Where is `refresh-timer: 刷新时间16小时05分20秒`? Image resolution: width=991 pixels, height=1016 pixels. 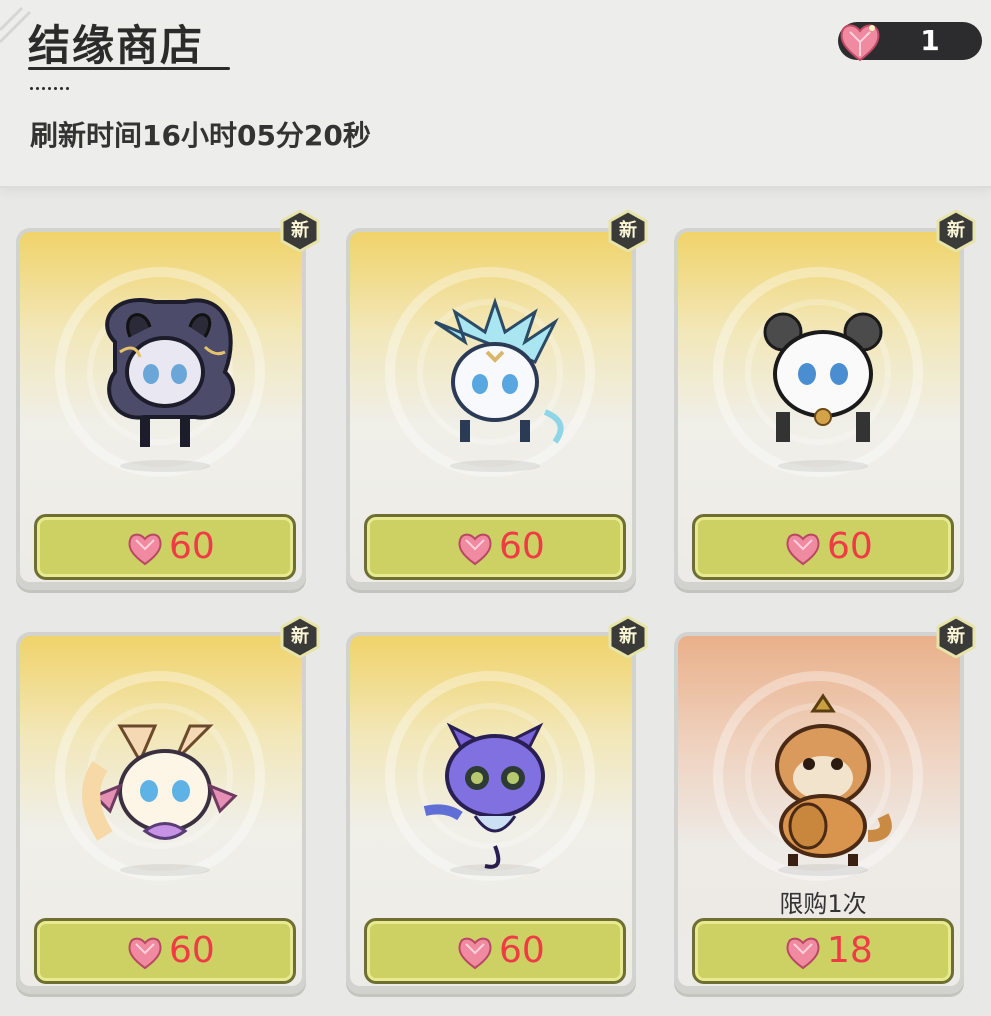
refresh-timer: 刷新时间16小时05分20秒 is located at coordinates (200, 135).